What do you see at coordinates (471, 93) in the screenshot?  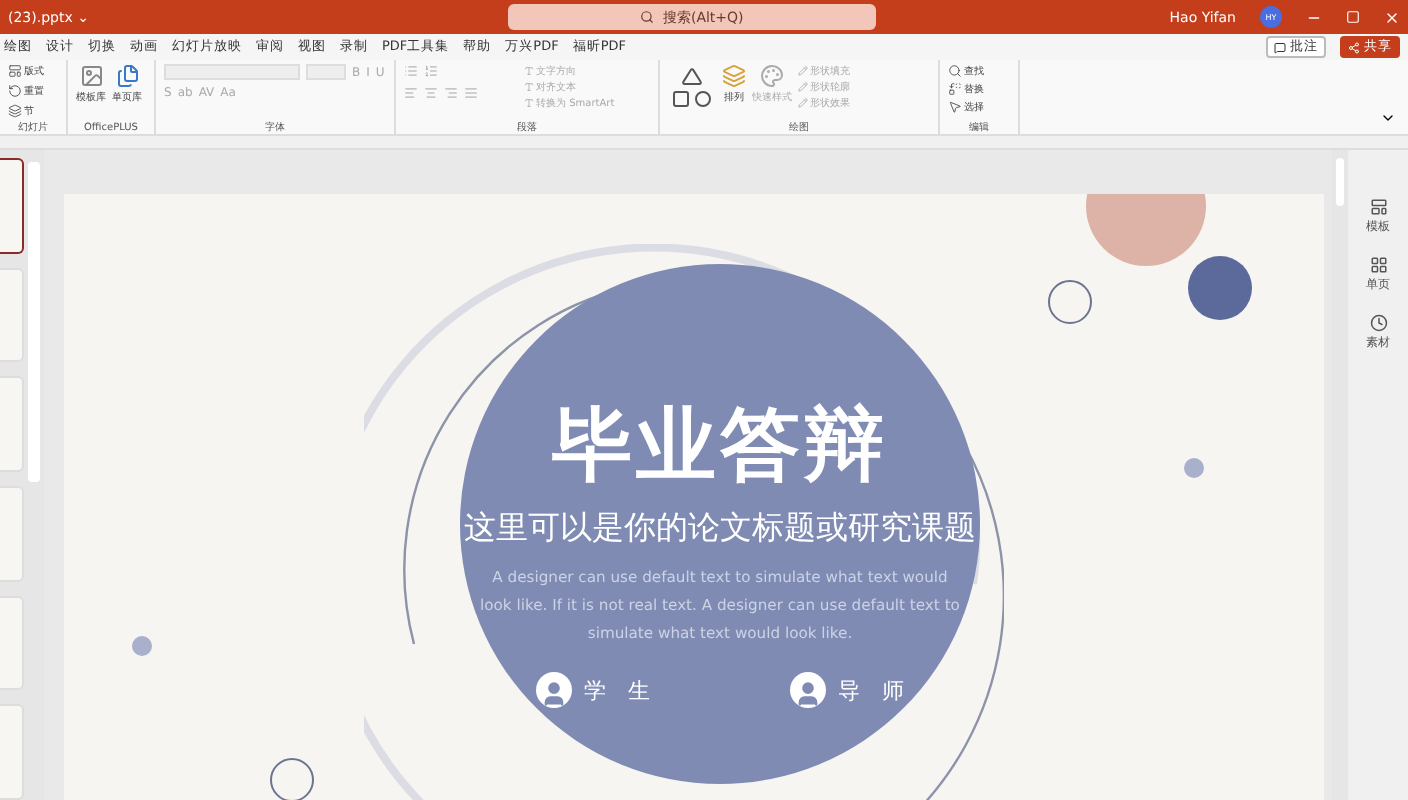 I see `justify-icon` at bounding box center [471, 93].